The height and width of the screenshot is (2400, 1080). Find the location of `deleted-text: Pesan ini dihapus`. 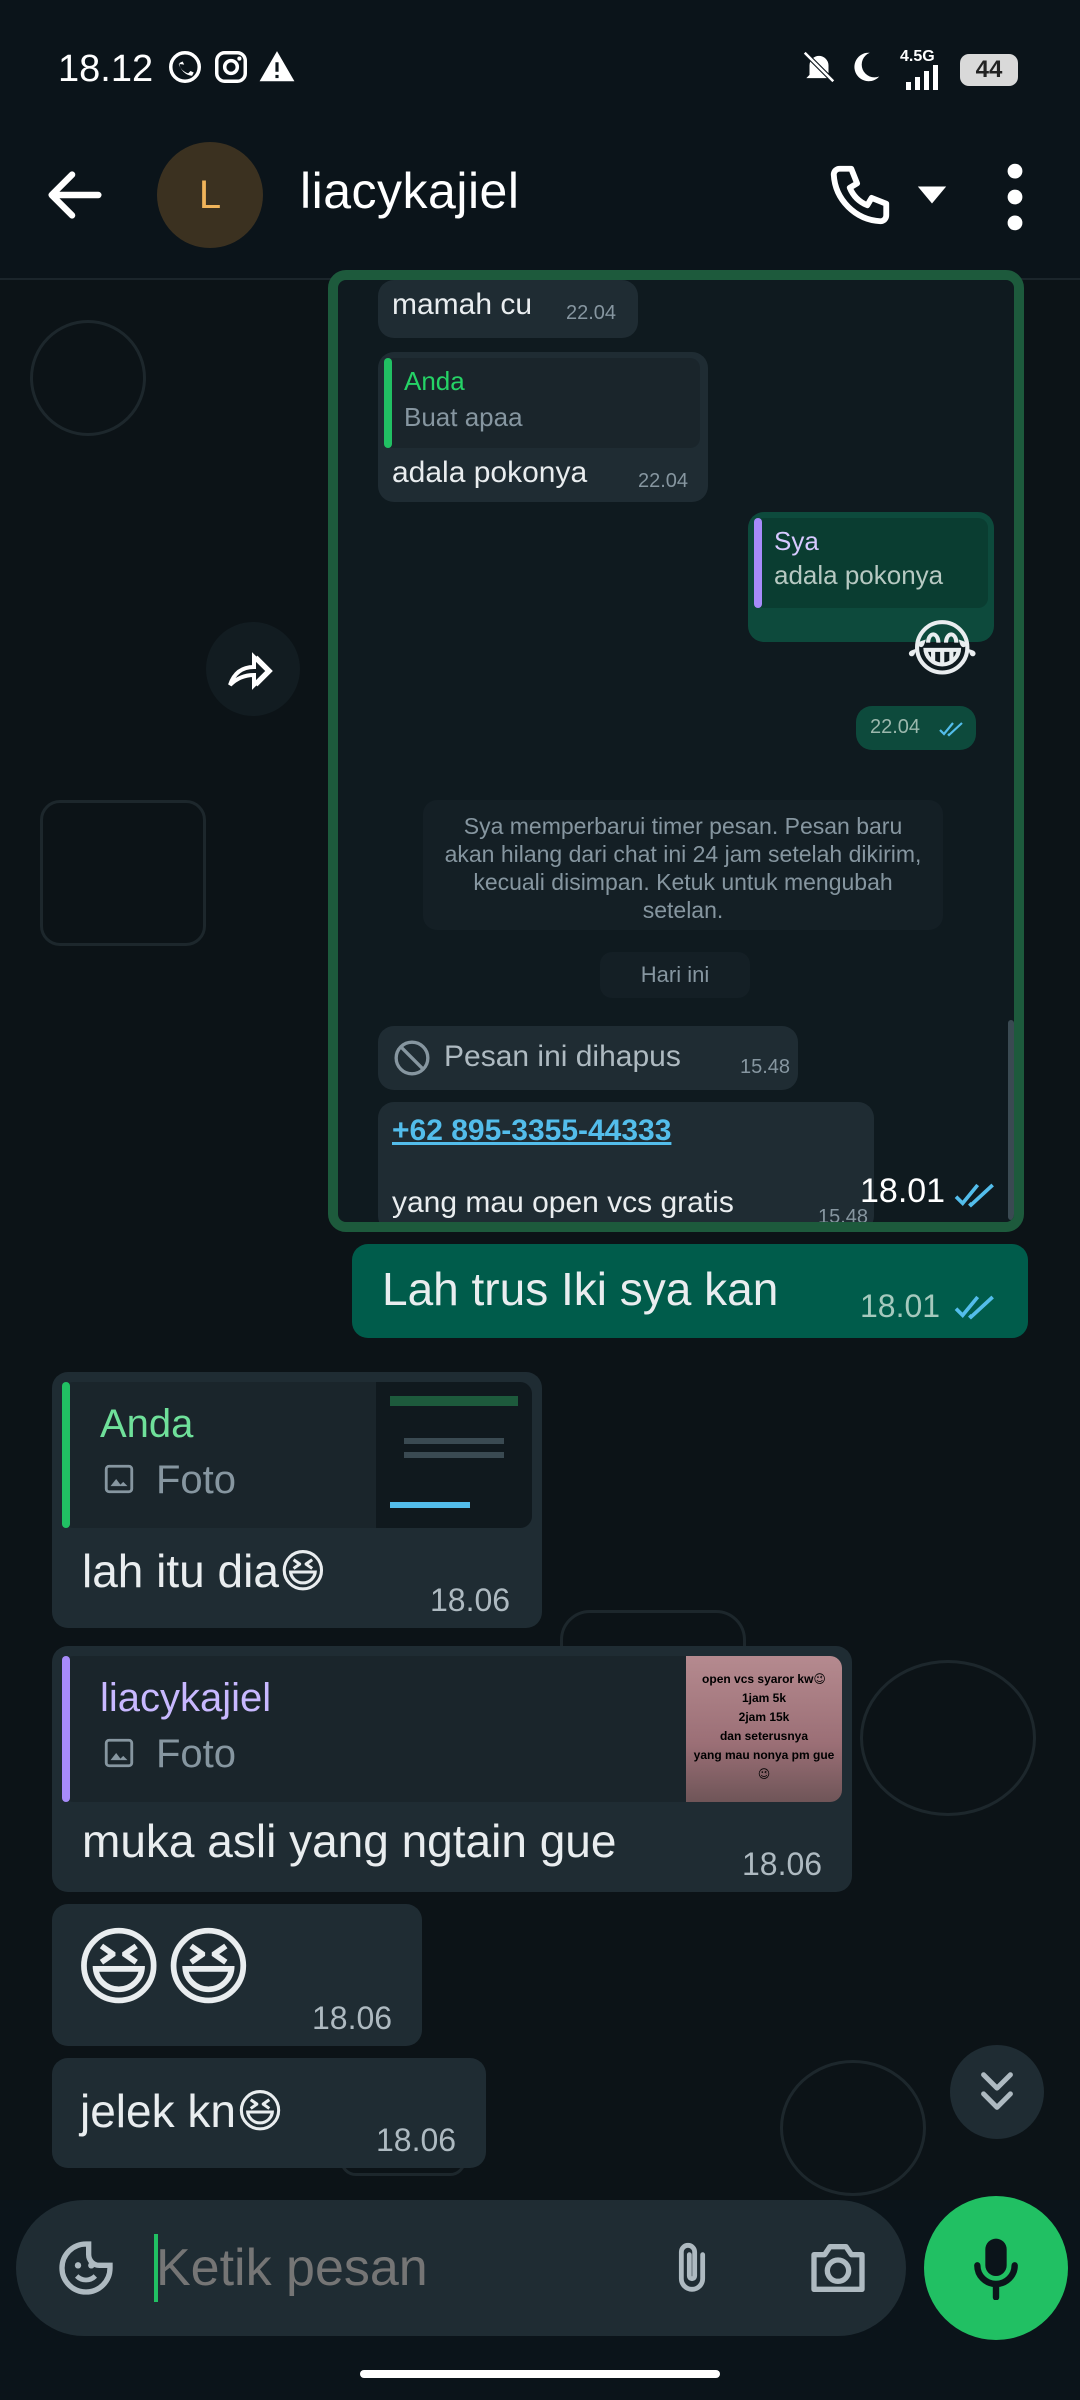

deleted-text: Pesan ini dihapus is located at coordinates (562, 1056).